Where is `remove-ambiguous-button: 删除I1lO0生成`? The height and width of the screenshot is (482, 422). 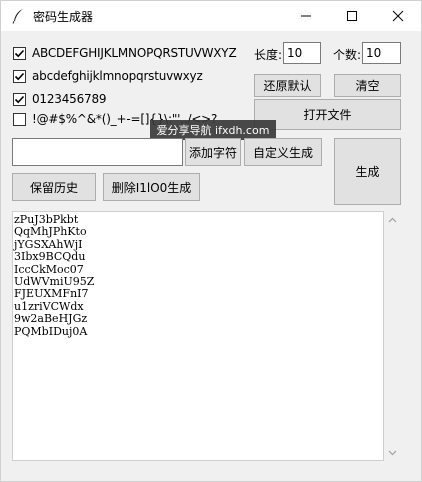
remove-ambiguous-button: 删除I1lO0生成 is located at coordinates (151, 187).